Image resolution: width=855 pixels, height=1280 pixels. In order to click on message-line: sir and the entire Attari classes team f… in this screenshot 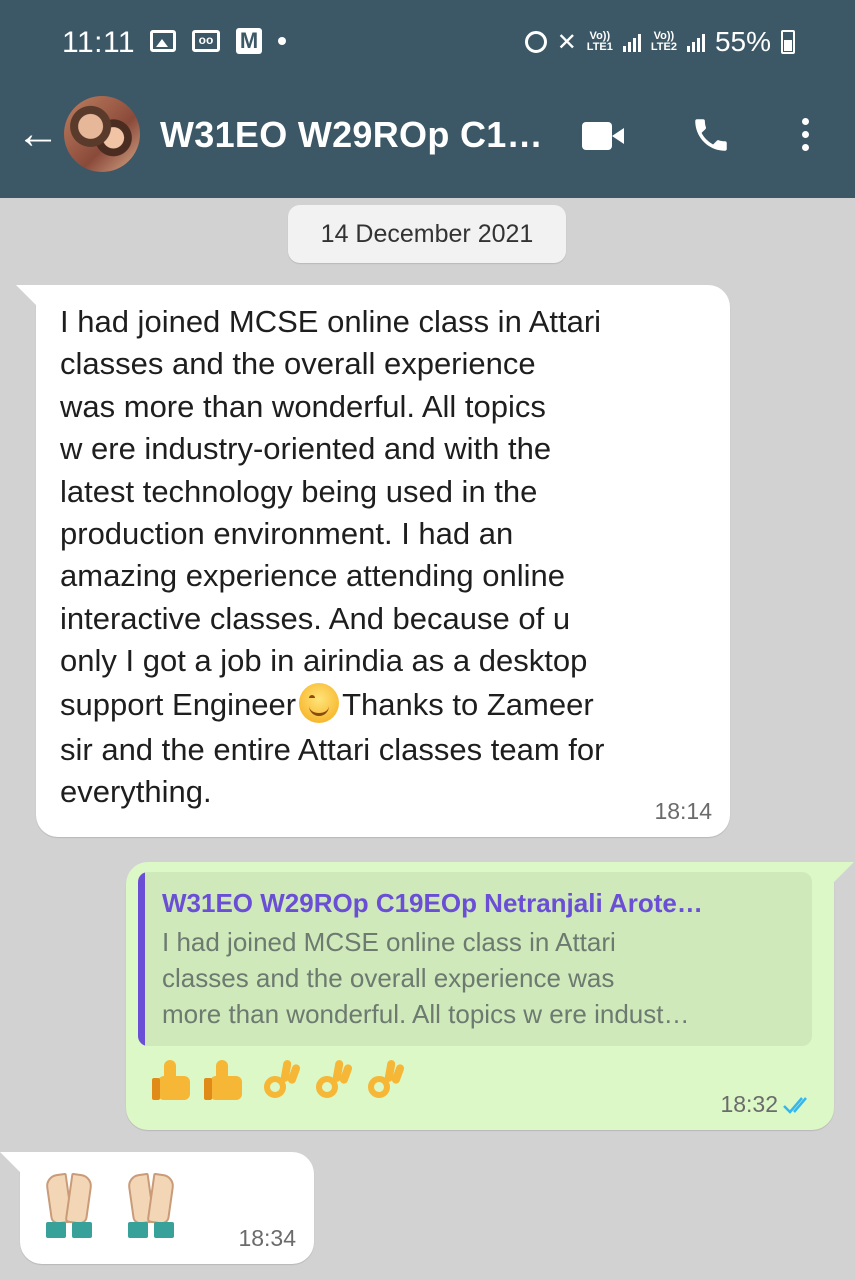, I will do `click(332, 749)`.